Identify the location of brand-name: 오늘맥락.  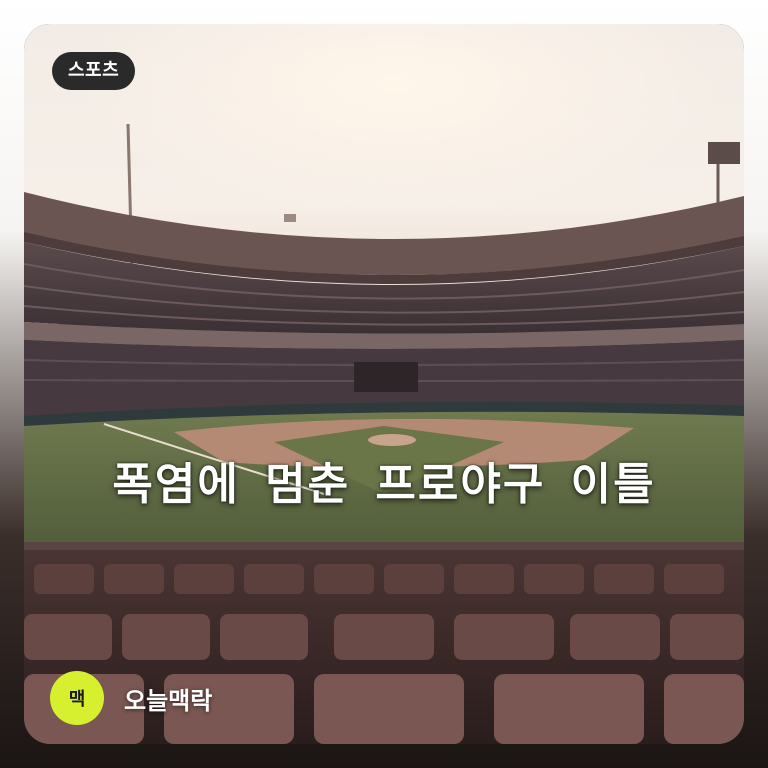
(168, 700).